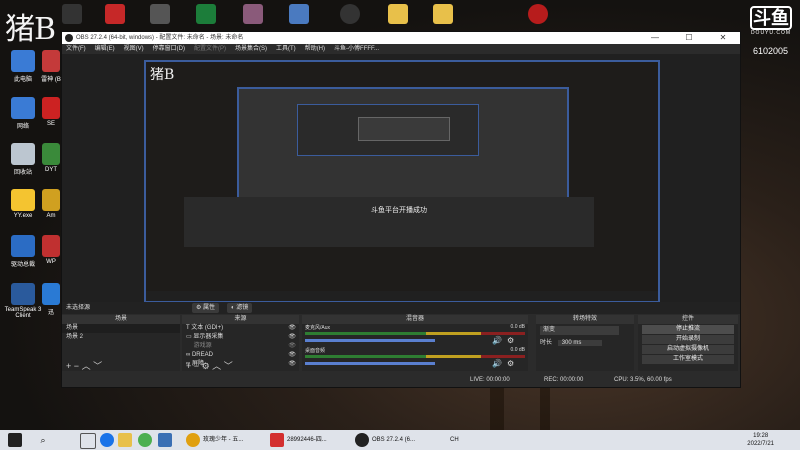 The width and height of the screenshot is (800, 450). Describe the element at coordinates (315, 49) in the screenshot. I see `menu-help: 帮助(H)` at that location.